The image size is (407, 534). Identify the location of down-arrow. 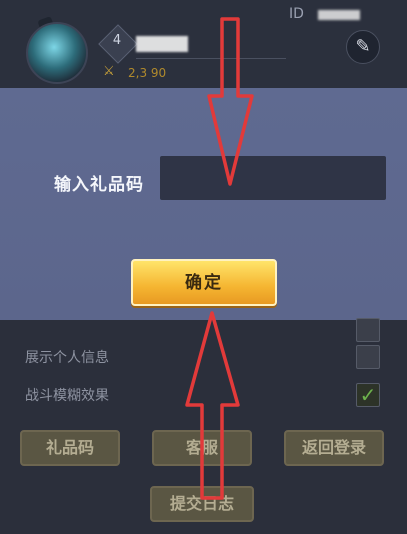
(230, 101).